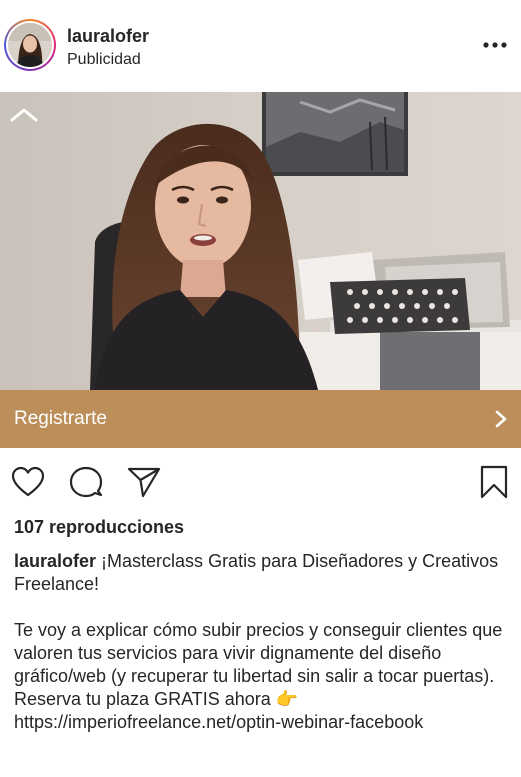  I want to click on chevron-right-icon, so click(501, 419).